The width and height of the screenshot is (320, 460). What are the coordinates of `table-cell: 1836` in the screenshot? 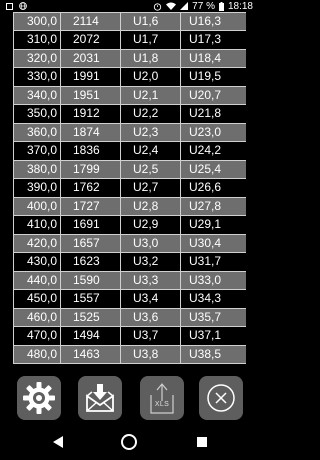 It's located at (90, 151).